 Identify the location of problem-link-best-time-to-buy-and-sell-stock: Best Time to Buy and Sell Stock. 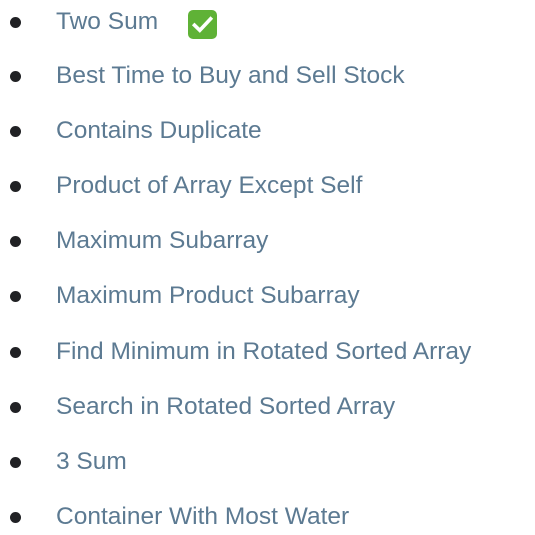
(230, 76).